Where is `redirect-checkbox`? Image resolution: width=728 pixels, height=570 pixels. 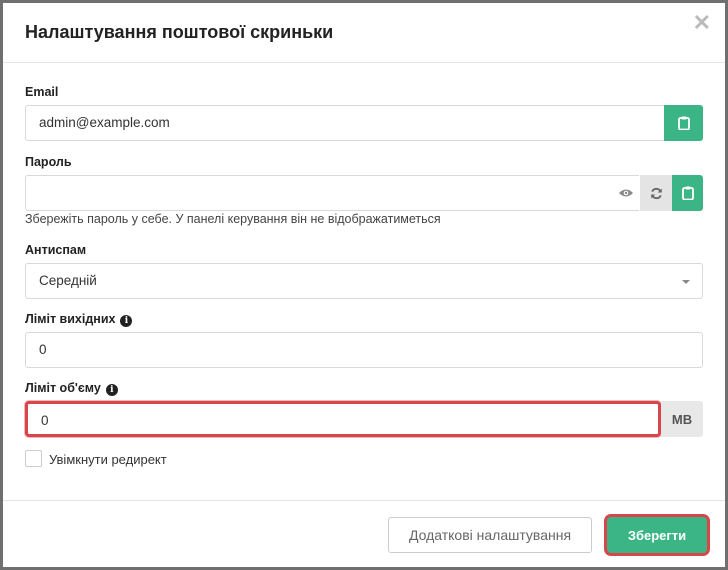 redirect-checkbox is located at coordinates (33, 458).